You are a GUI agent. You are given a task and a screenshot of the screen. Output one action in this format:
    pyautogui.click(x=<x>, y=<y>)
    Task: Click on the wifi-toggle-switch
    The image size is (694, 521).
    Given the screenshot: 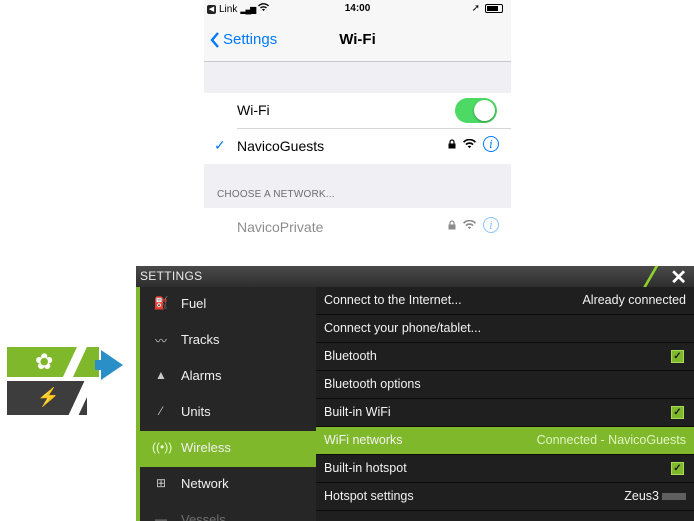 What is the action you would take?
    pyautogui.click(x=476, y=110)
    